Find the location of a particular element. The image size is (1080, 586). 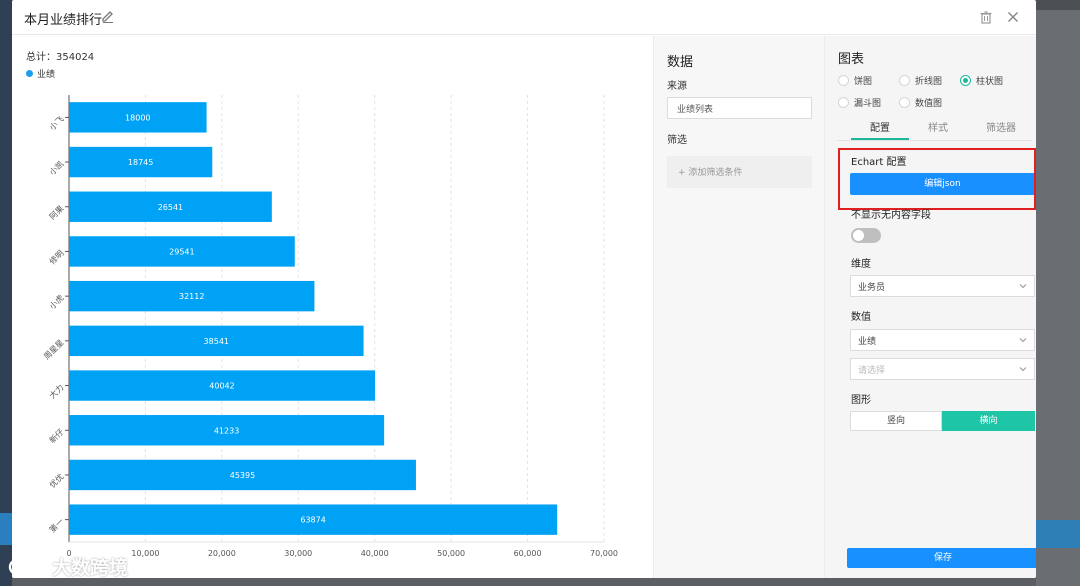

chart-legend: 业绩 is located at coordinates (40, 73).